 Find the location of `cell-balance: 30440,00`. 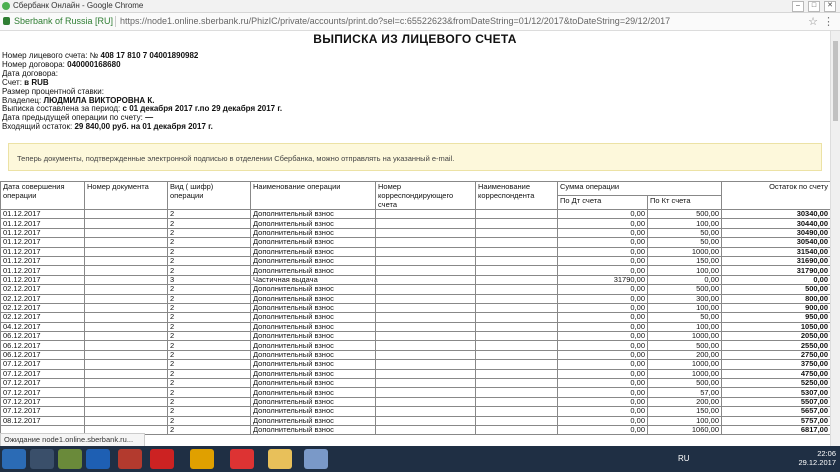

cell-balance: 30440,00 is located at coordinates (775, 223).